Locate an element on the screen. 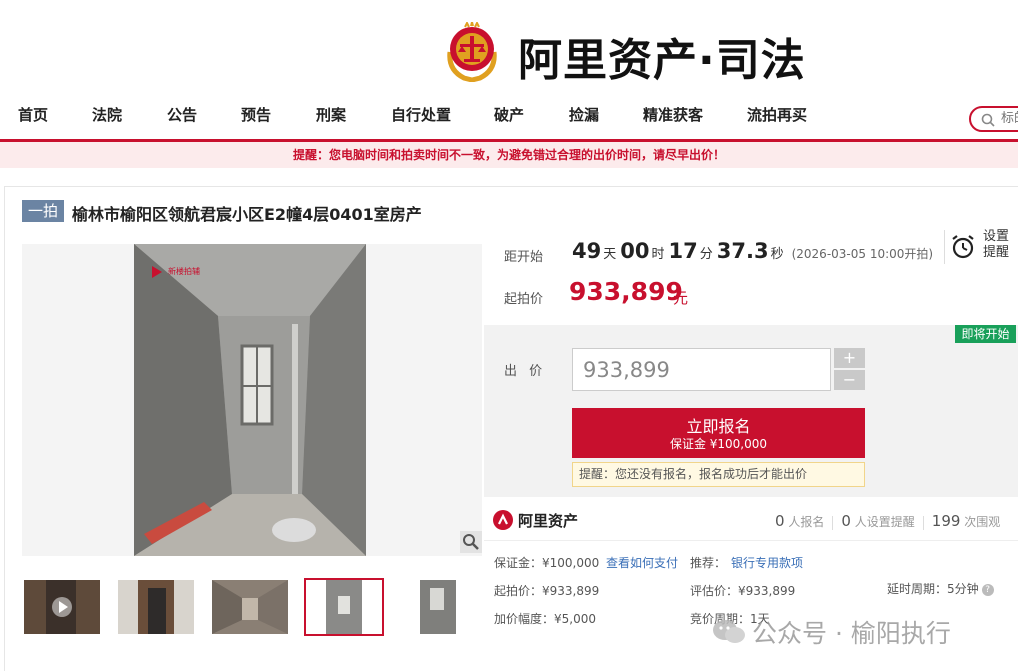  view-label: 次围观 is located at coordinates (982, 522).